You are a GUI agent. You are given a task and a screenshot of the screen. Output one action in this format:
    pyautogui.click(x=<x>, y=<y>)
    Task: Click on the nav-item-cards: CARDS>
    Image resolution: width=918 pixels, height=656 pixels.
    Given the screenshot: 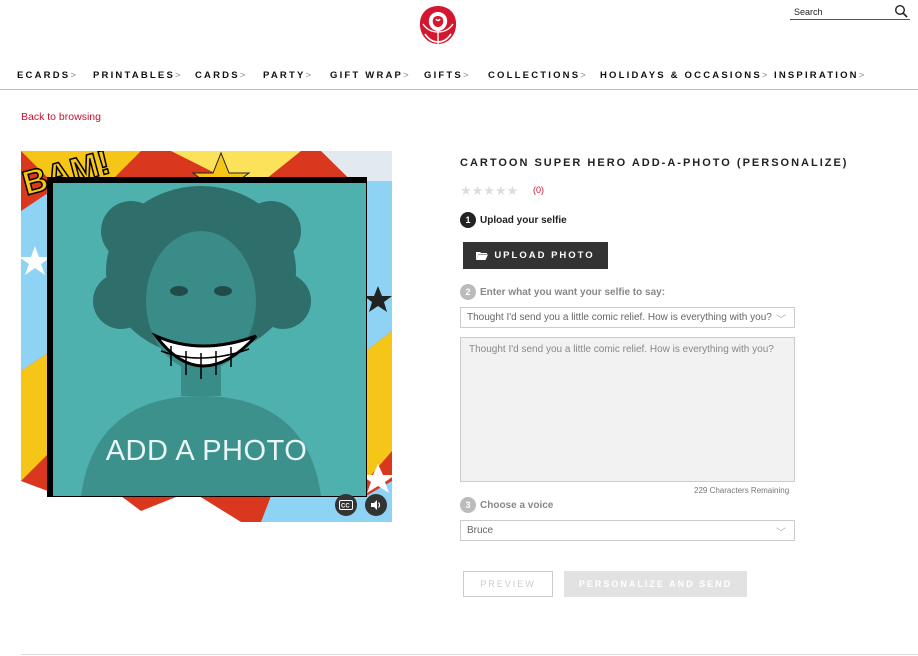 What is the action you would take?
    pyautogui.click(x=220, y=75)
    